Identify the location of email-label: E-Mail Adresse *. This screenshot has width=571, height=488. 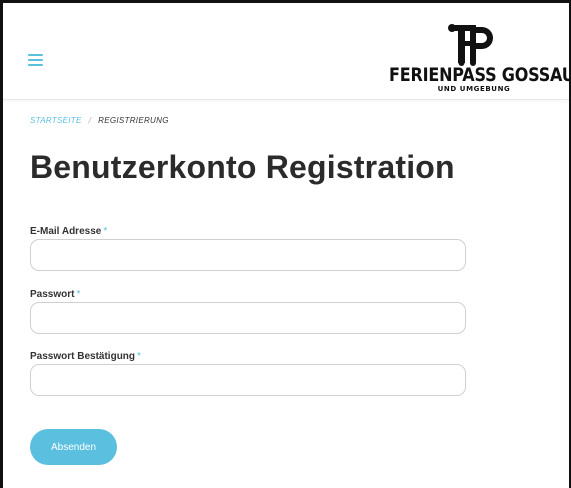
(68, 231).